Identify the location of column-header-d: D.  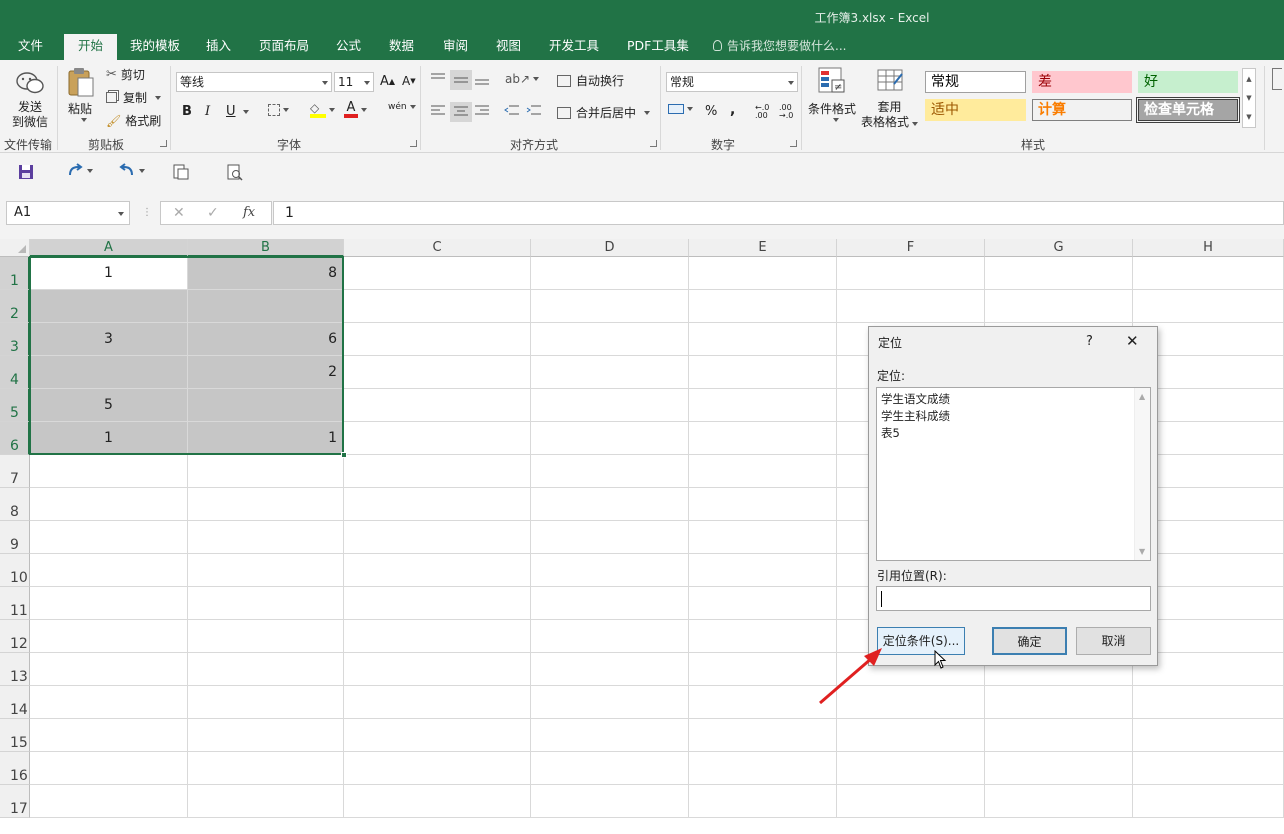
(610, 248).